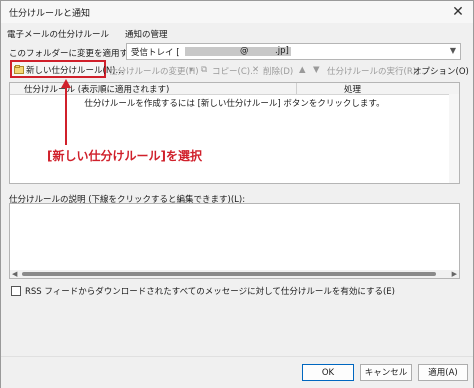  I want to click on delete-icon: ✕, so click(256, 70).